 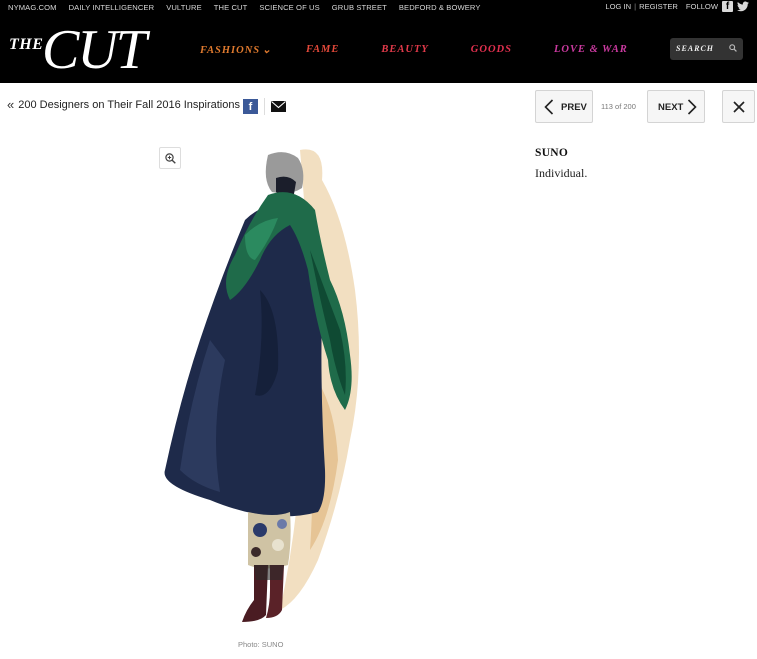 I want to click on network-link-grub-street: GRUB STREET, so click(x=359, y=7).